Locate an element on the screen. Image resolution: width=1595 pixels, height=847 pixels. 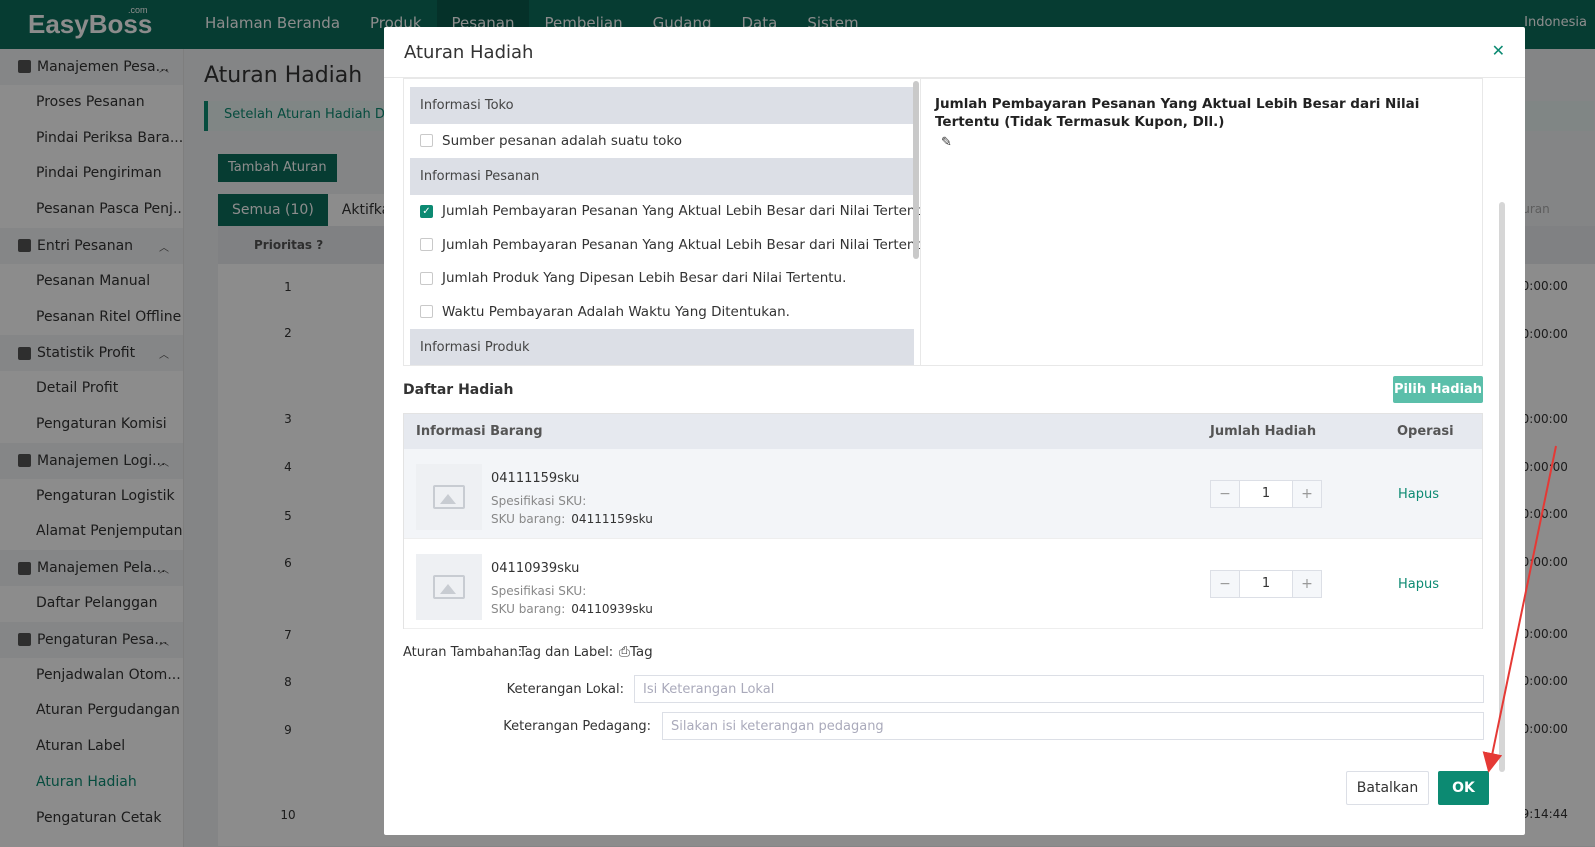
header-item-info: Informasi Barang is located at coordinates (479, 431).